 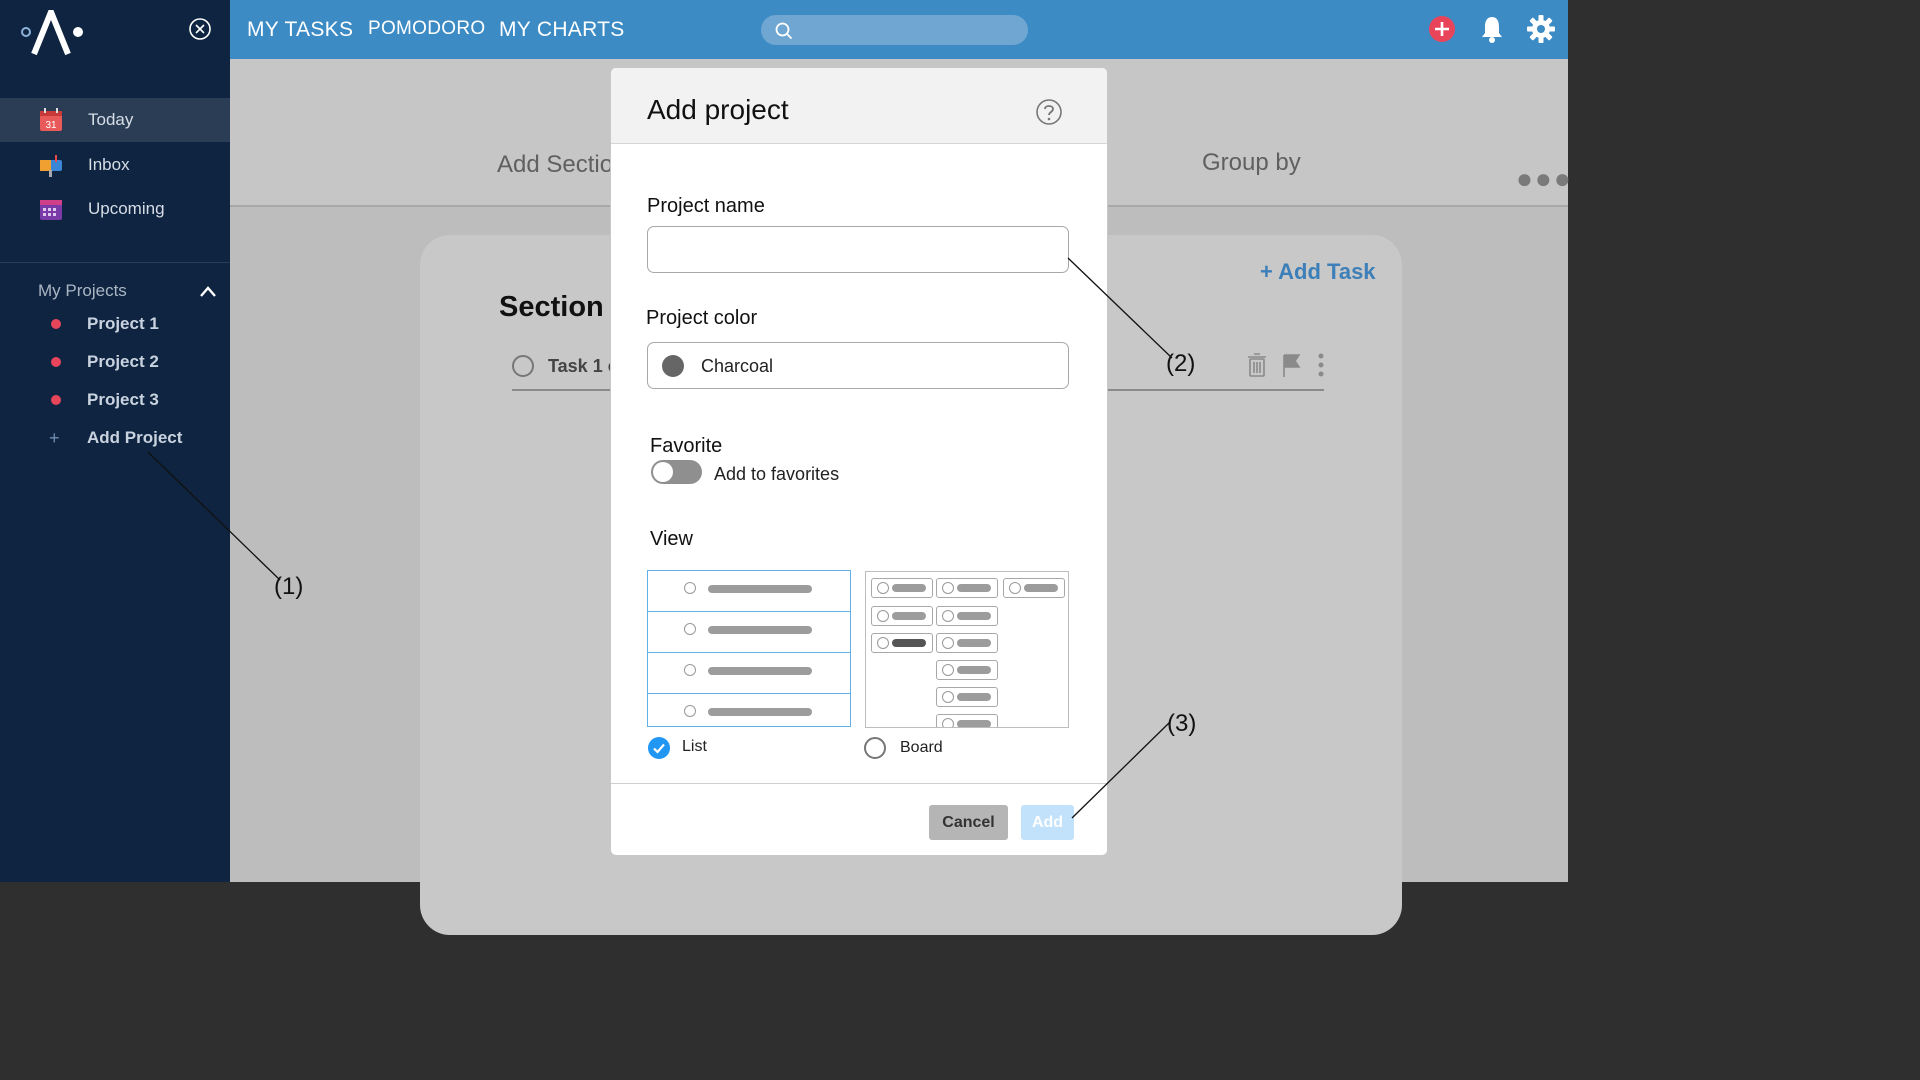 I want to click on sidebar-project-3: Project 3, so click(x=115, y=400).